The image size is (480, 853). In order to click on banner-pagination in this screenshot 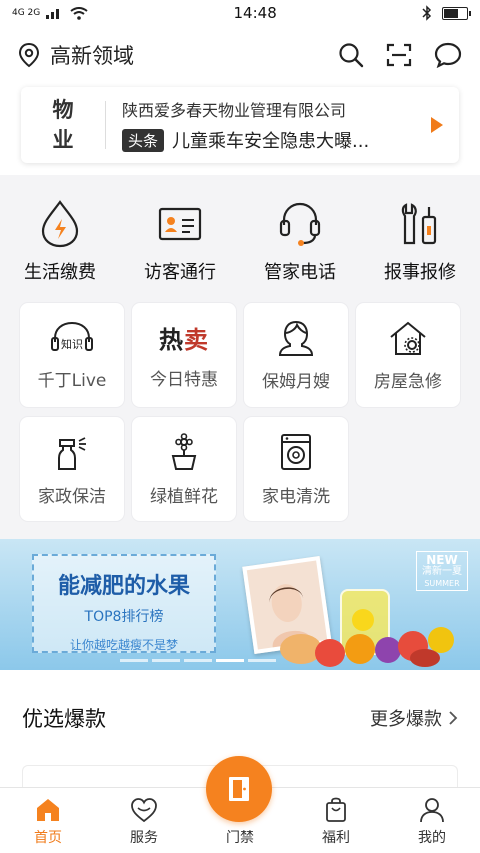, I will do `click(198, 660)`.